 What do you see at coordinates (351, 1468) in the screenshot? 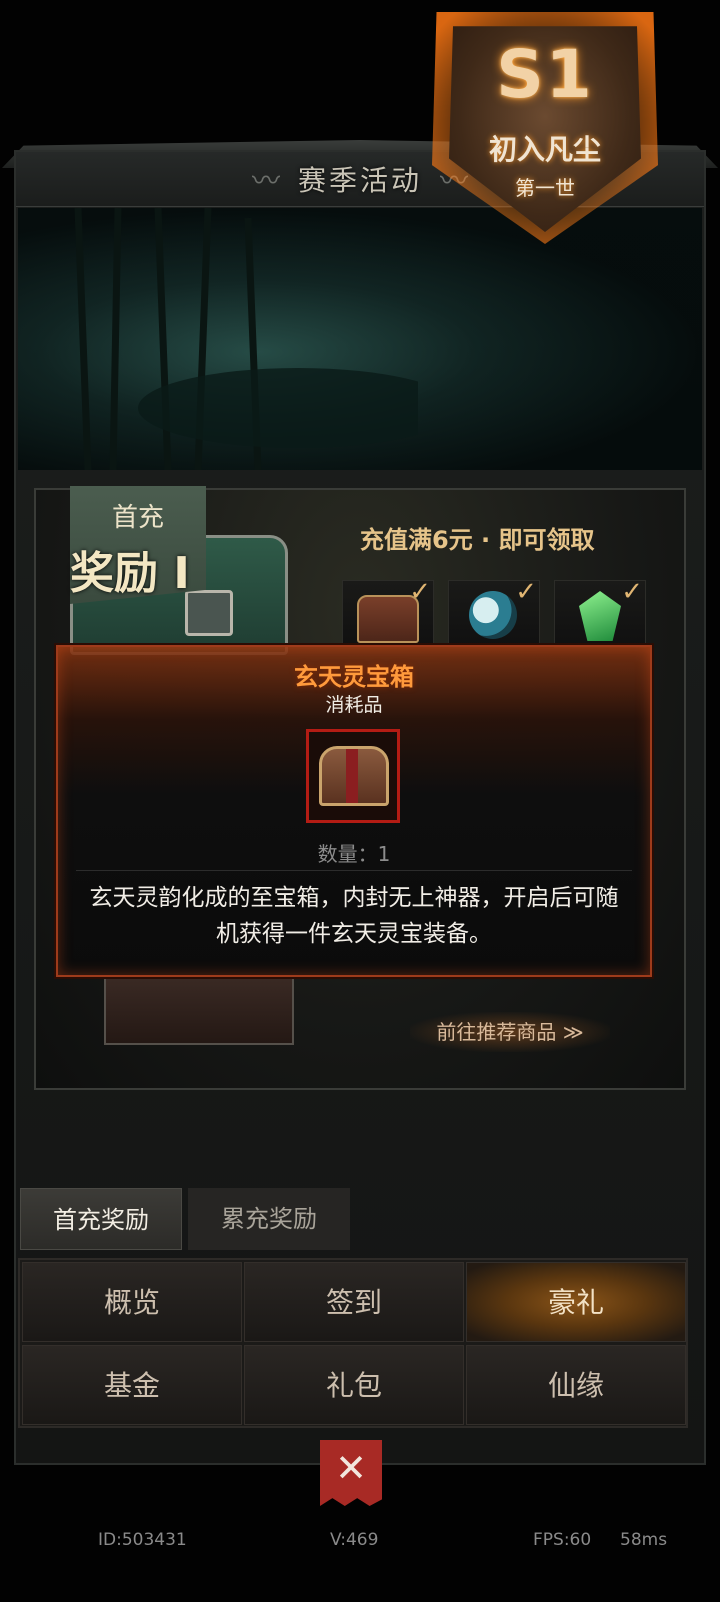
I see `crossed-swords-icon: ✕` at bounding box center [351, 1468].